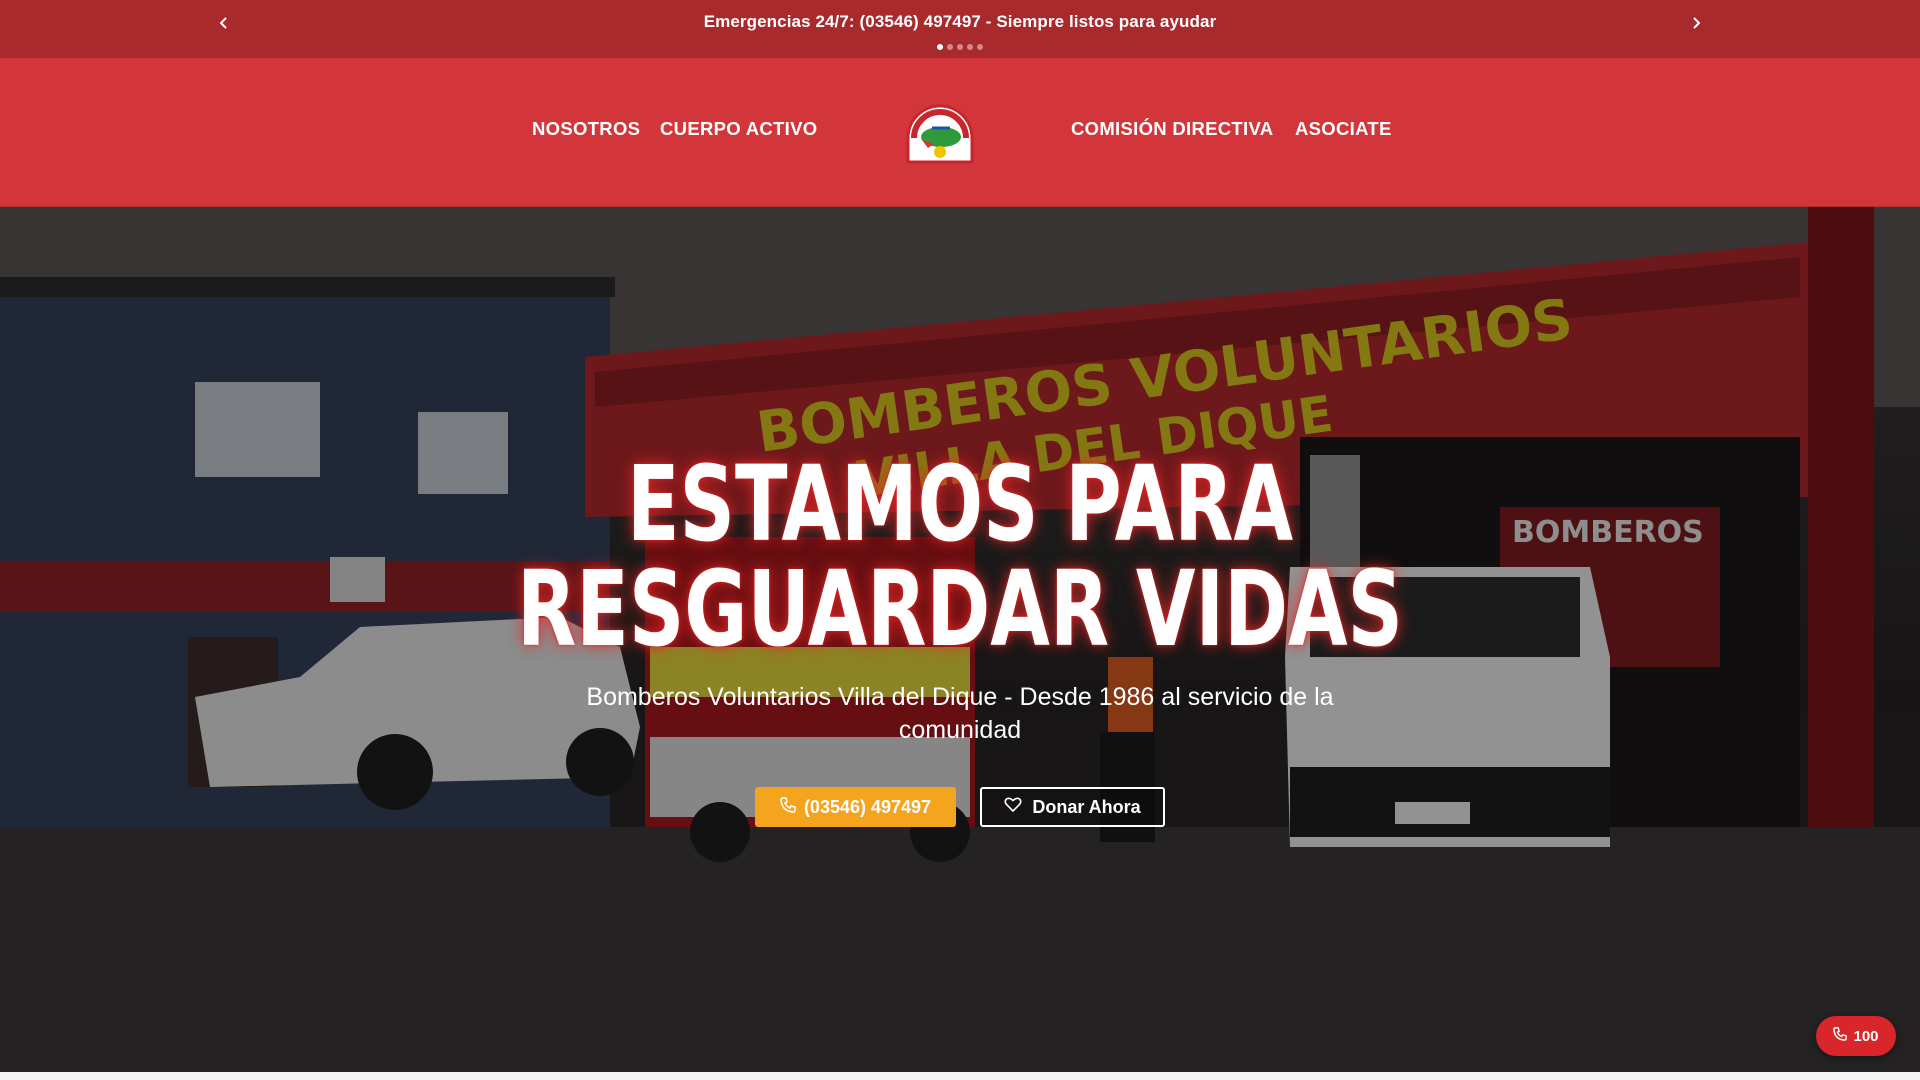 This screenshot has height=1080, width=1920. What do you see at coordinates (1866, 1036) in the screenshot?
I see `floating-call-label: 100` at bounding box center [1866, 1036].